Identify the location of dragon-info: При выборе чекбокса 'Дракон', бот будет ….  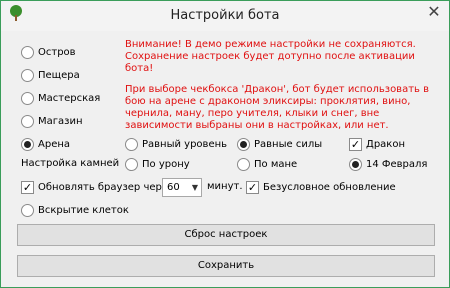
(277, 107).